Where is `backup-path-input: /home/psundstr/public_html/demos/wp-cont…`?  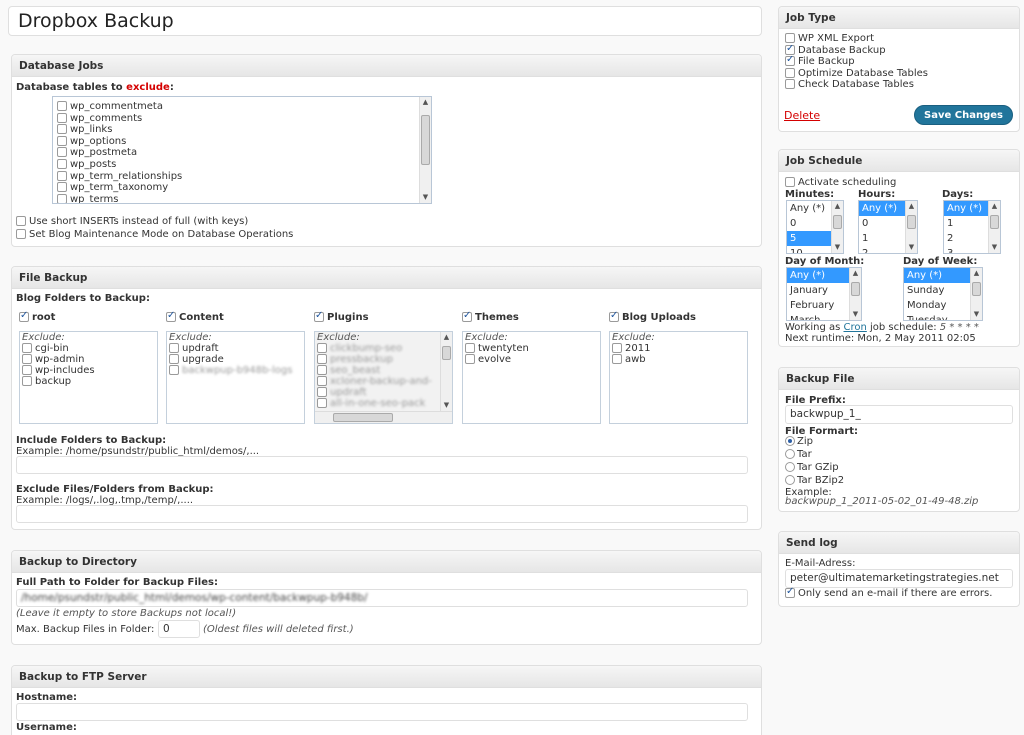 backup-path-input: /home/psundstr/public_html/demos/wp-cont… is located at coordinates (382, 598).